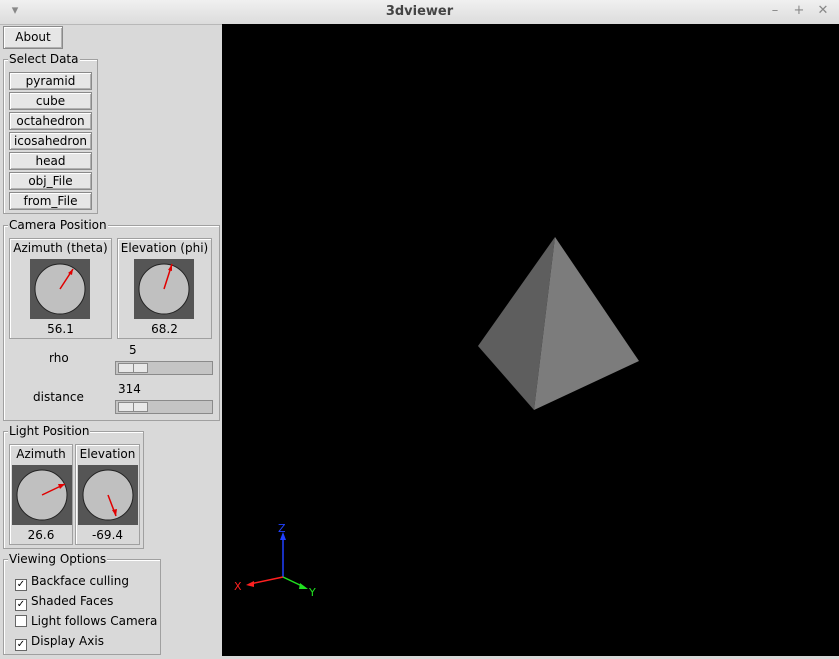  What do you see at coordinates (21, 605) in the screenshot?
I see `shaded-faces-box: ✓` at bounding box center [21, 605].